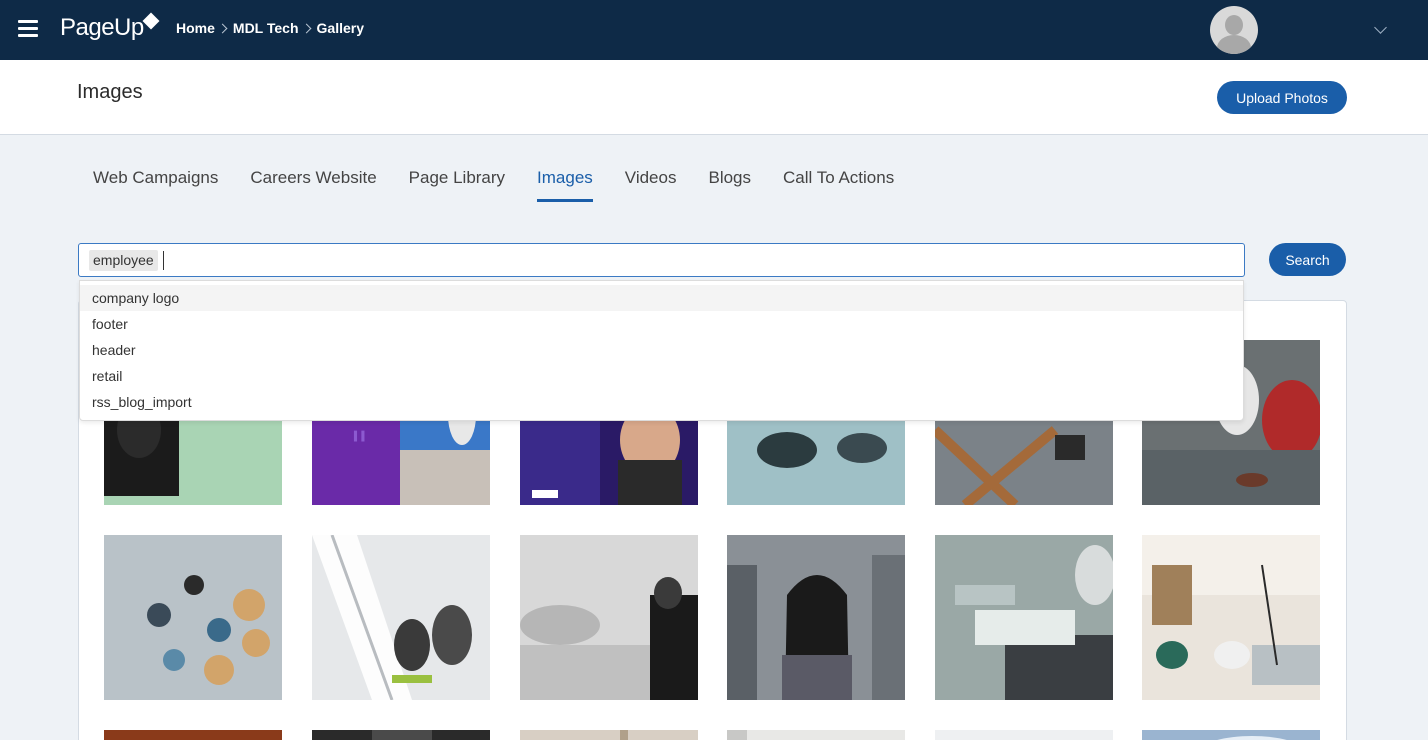  Describe the element at coordinates (651, 185) in the screenshot. I see `tab-videos: Videos` at that location.